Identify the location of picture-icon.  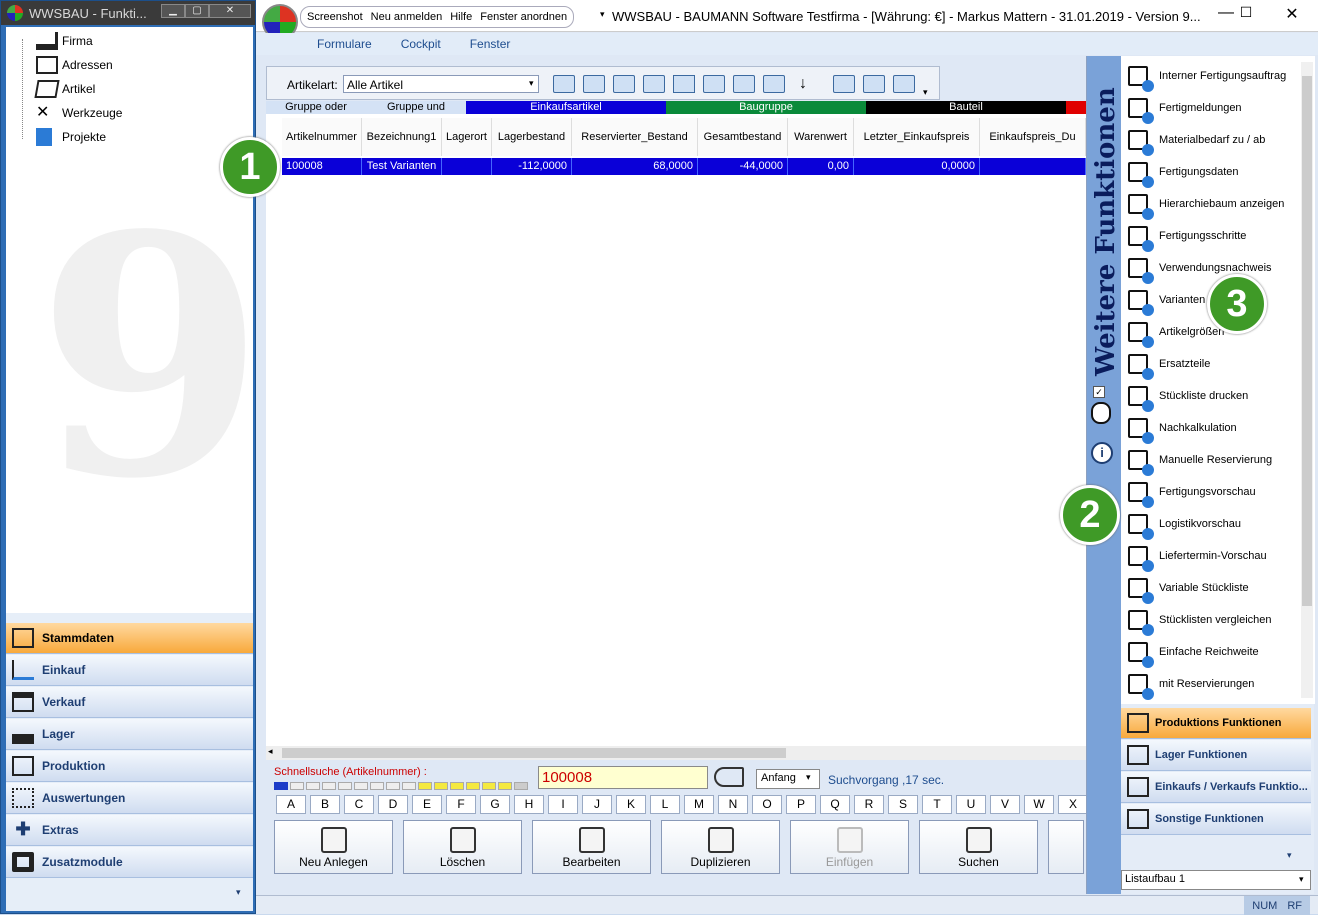
(624, 84).